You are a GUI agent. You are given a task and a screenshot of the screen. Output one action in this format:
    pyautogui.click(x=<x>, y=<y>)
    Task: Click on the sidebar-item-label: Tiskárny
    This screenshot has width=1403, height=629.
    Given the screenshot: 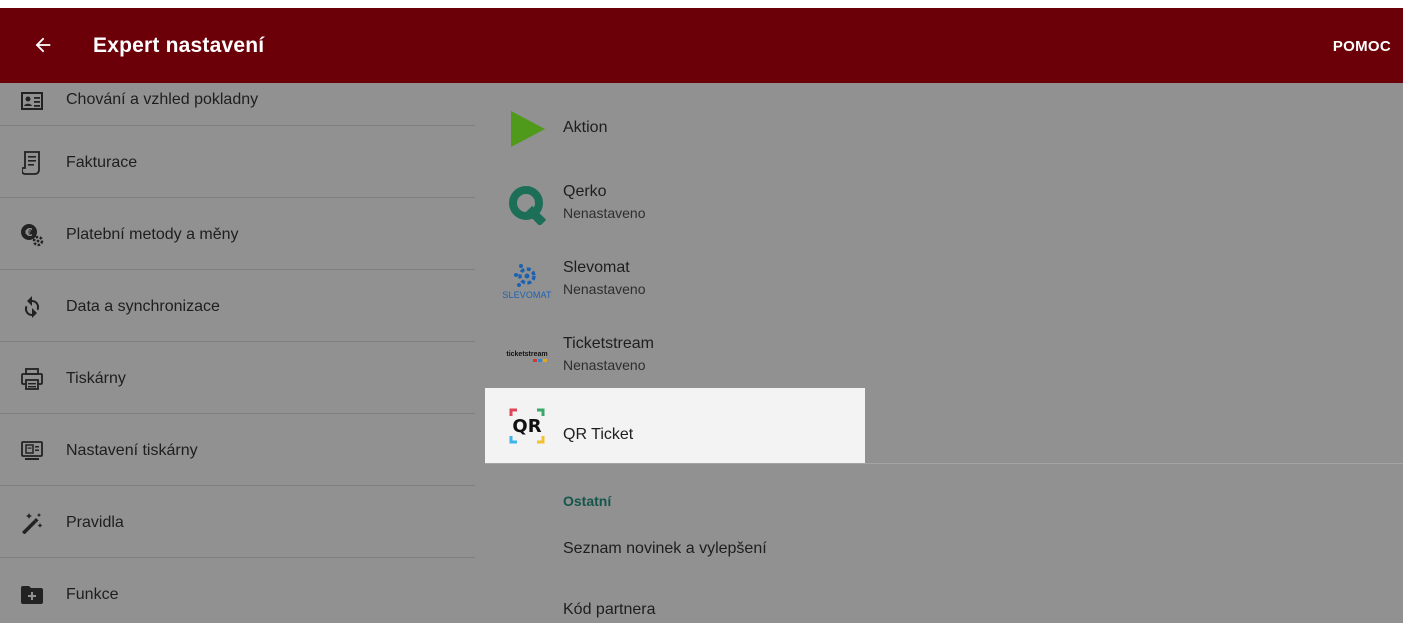 What is the action you would take?
    pyautogui.click(x=96, y=378)
    